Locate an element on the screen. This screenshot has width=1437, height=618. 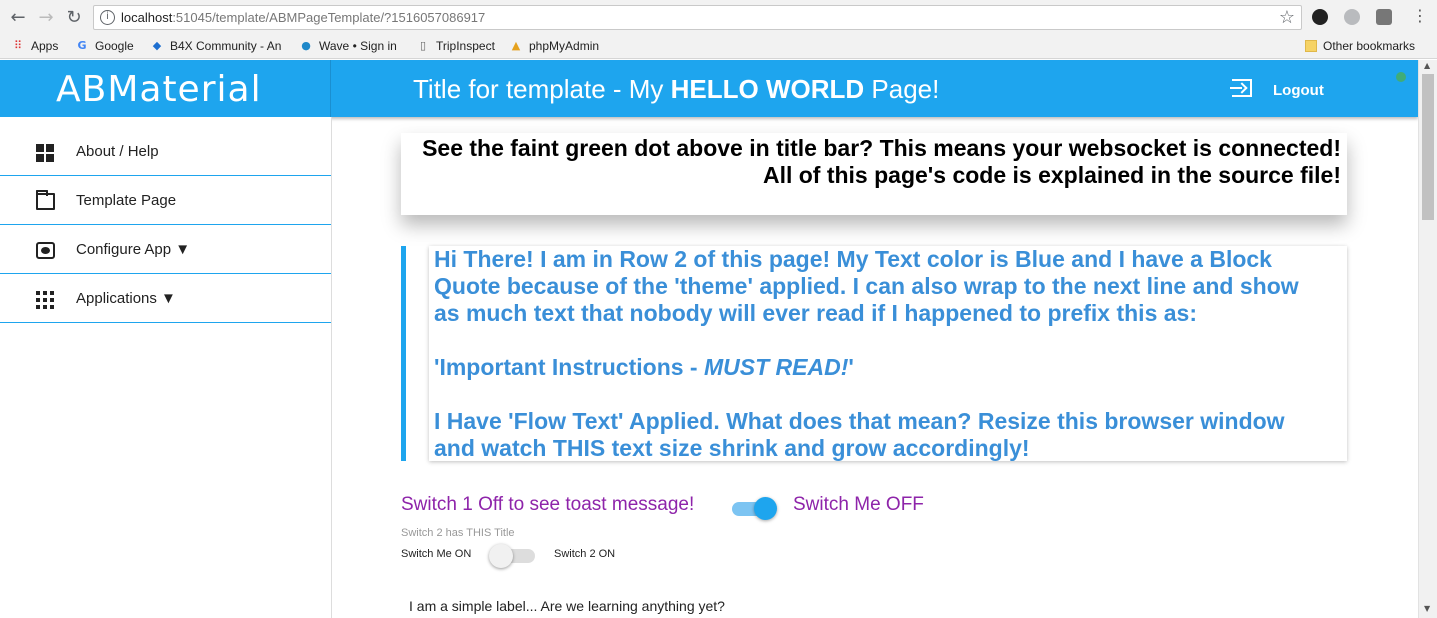
apps-icon is located at coordinates (45, 300).